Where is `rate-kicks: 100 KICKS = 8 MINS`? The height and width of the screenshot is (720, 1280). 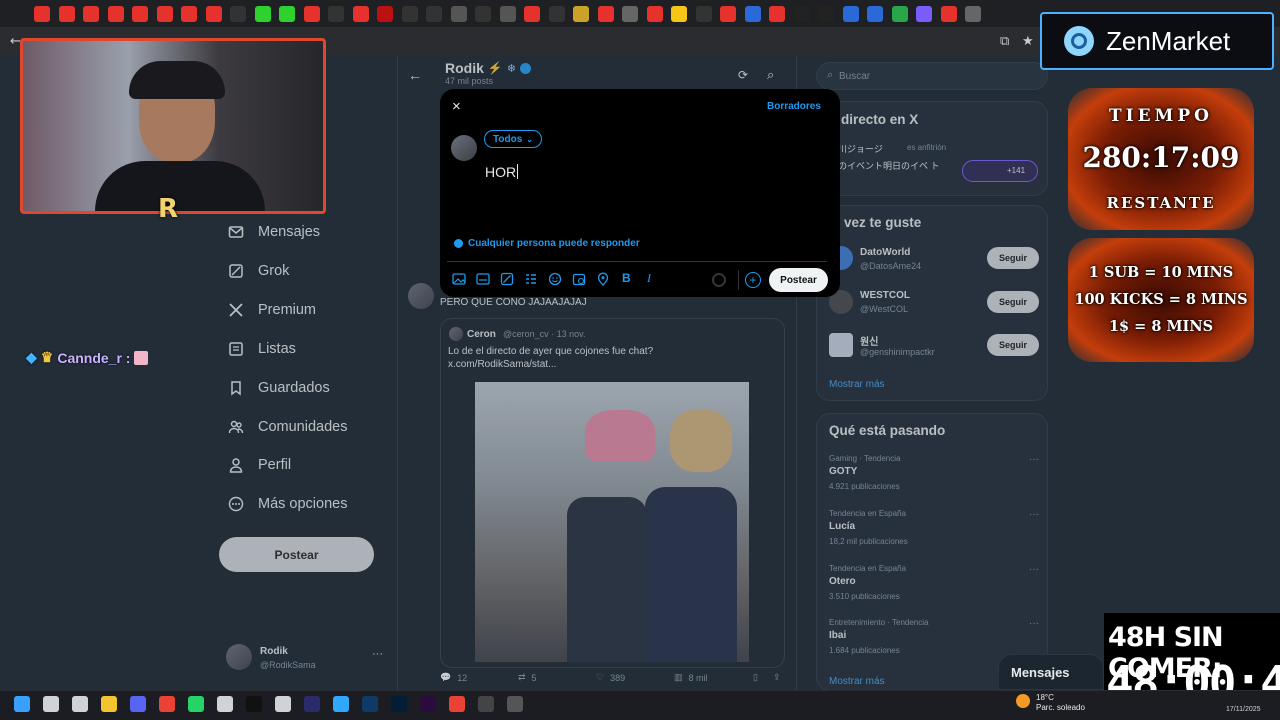
rate-kicks: 100 KICKS = 8 MINS is located at coordinates (1161, 299).